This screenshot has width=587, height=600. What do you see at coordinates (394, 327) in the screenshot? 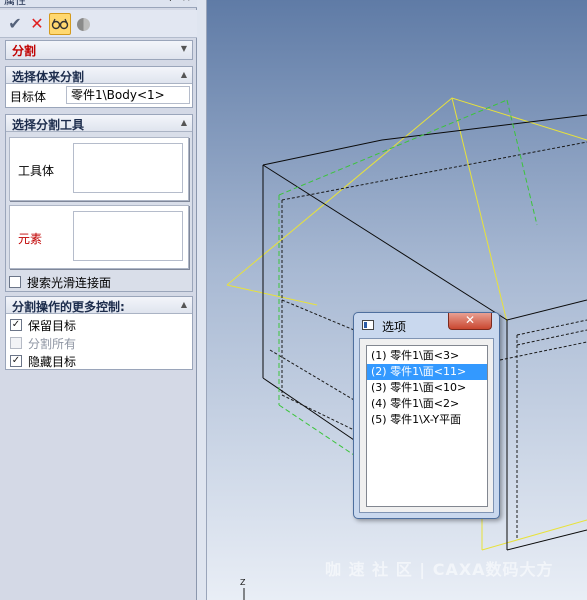
I see `dialog-title: 选项` at bounding box center [394, 327].